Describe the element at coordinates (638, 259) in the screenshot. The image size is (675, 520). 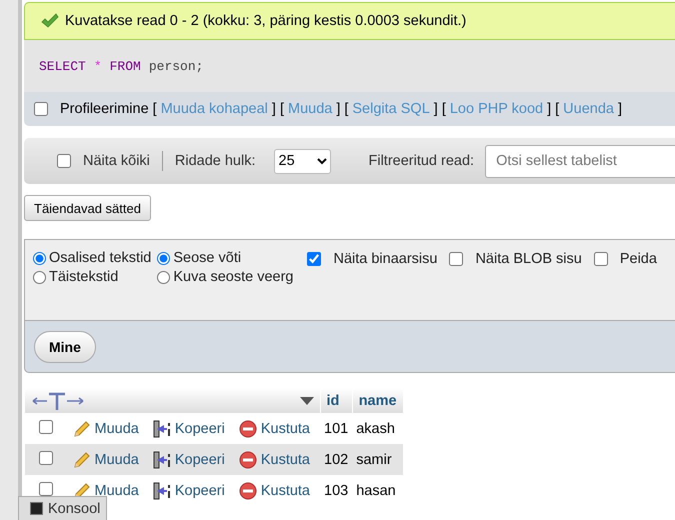
I see `checkbox-label: Peida` at that location.